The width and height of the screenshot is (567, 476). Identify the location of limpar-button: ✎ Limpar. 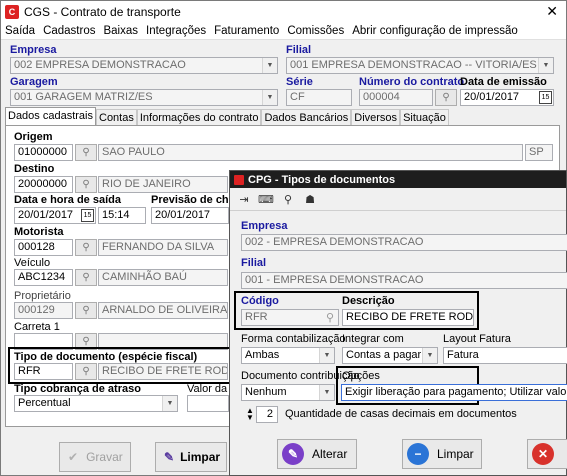
(191, 457).